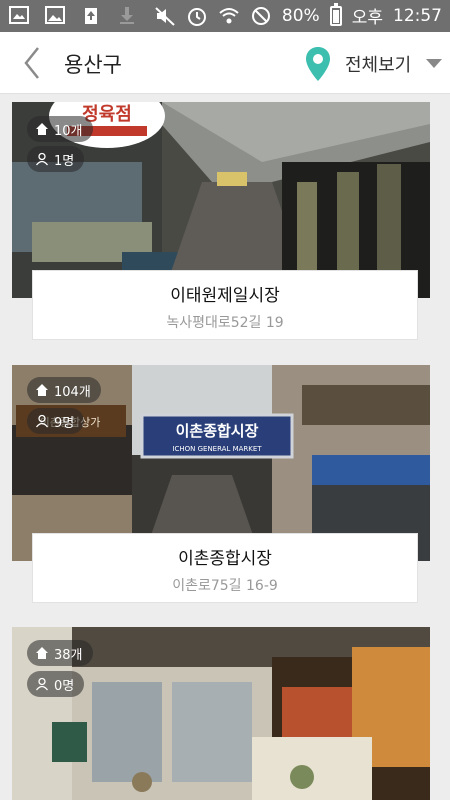  Describe the element at coordinates (91, 16) in the screenshot. I see `upload-icon` at that location.